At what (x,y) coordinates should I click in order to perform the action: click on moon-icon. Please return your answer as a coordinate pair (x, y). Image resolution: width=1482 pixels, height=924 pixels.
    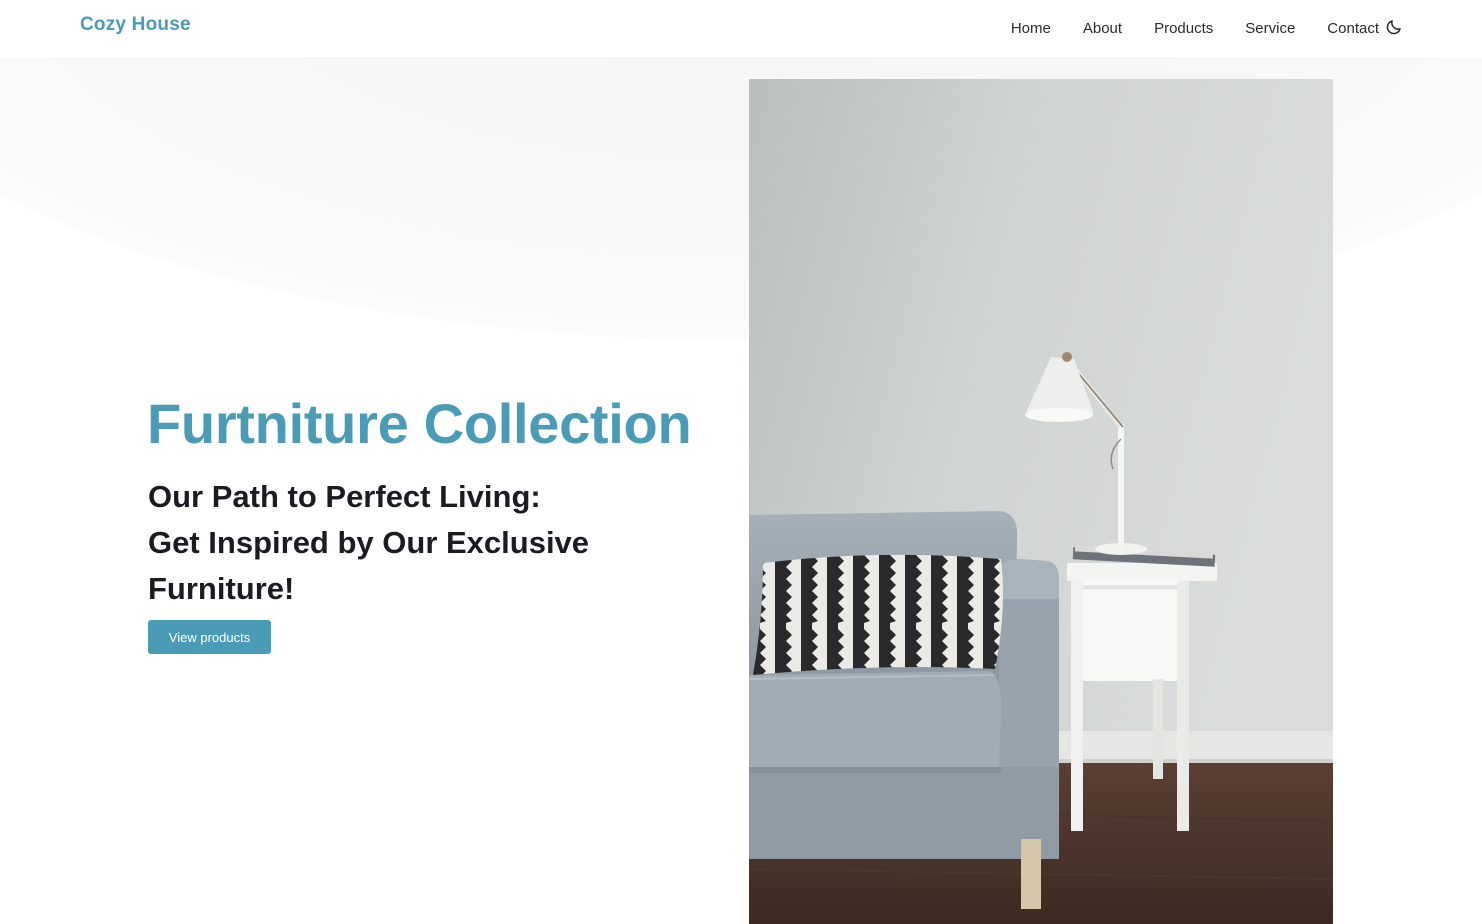
    Looking at the image, I should click on (1393, 27).